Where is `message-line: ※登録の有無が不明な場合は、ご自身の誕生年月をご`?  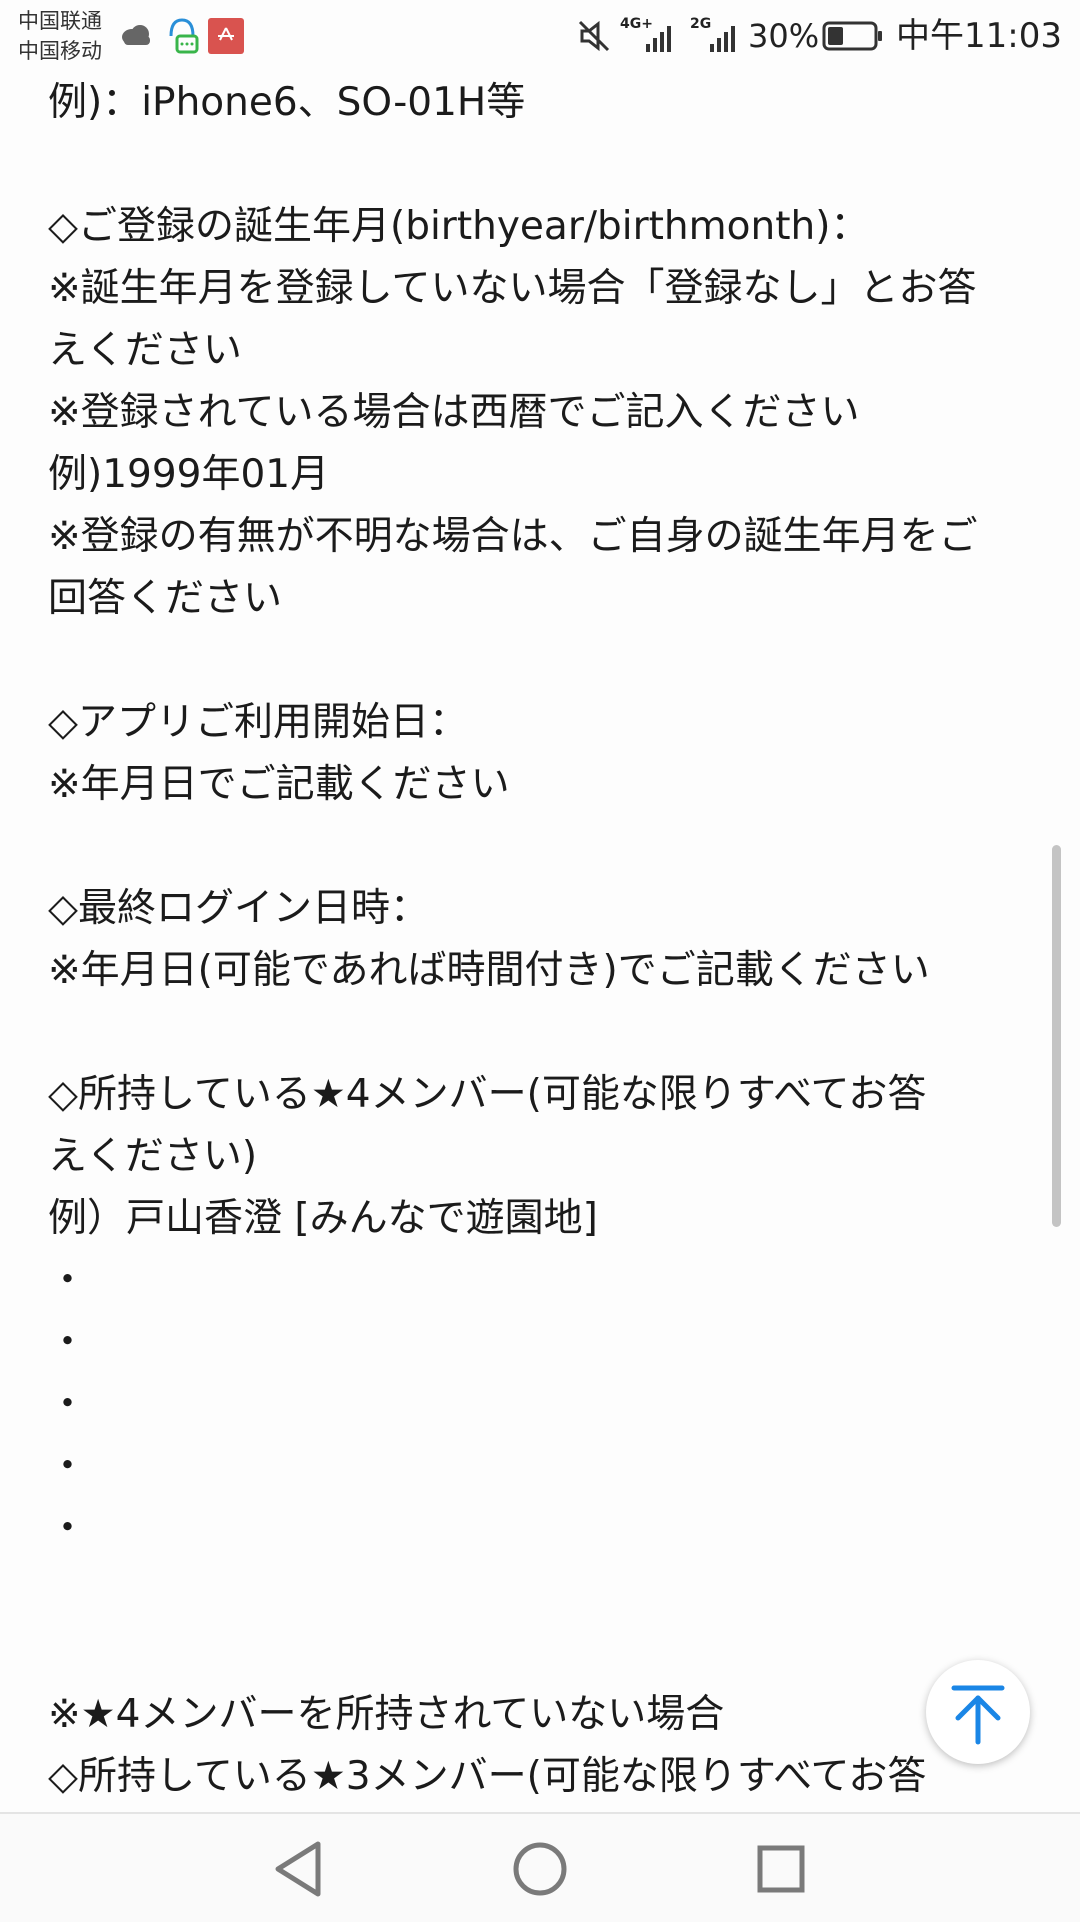 message-line: ※登録の有無が不明な場合は、ご自身の誕生年月をご is located at coordinates (513, 536).